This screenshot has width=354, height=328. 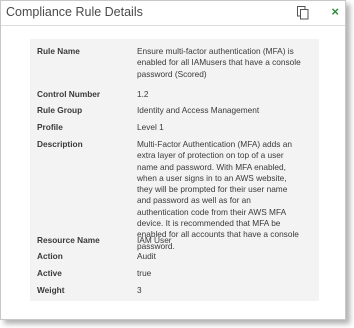 What do you see at coordinates (58, 51) in the screenshot?
I see `field-label: Rule Name` at bounding box center [58, 51].